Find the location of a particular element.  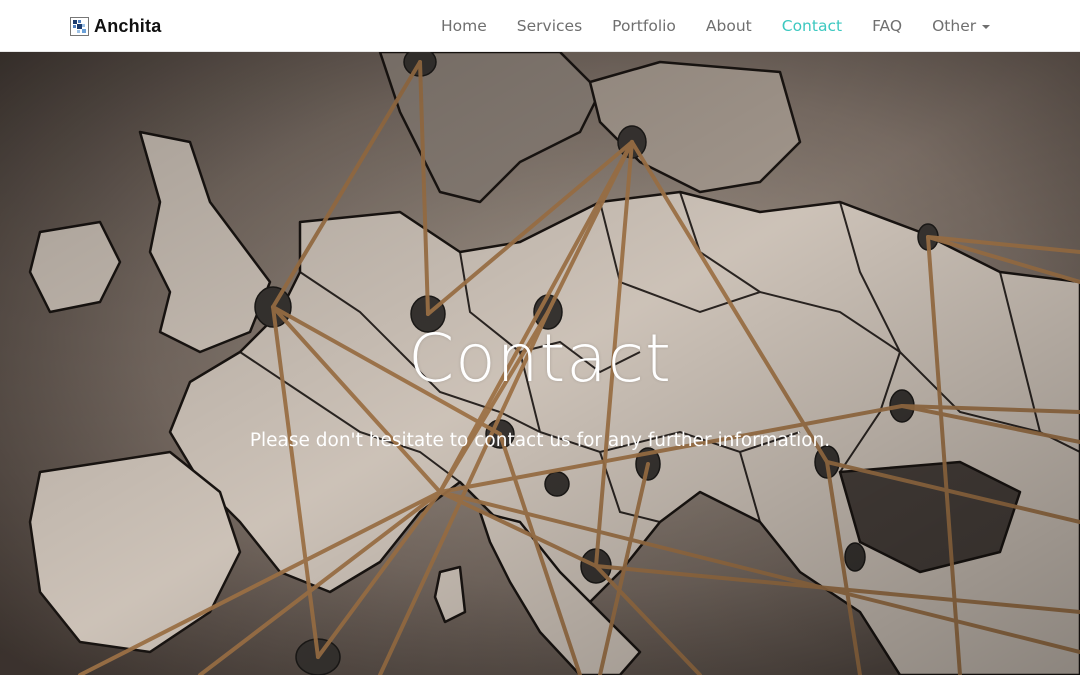

nav-item-contact: Contact is located at coordinates (812, 26).